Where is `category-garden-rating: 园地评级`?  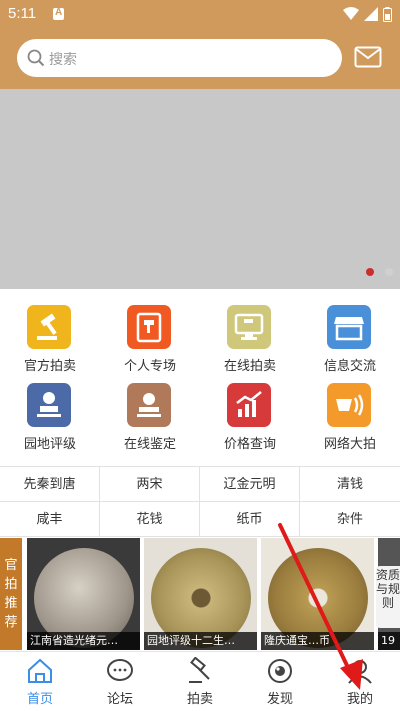 category-garden-rating: 园地评级 is located at coordinates (50, 411).